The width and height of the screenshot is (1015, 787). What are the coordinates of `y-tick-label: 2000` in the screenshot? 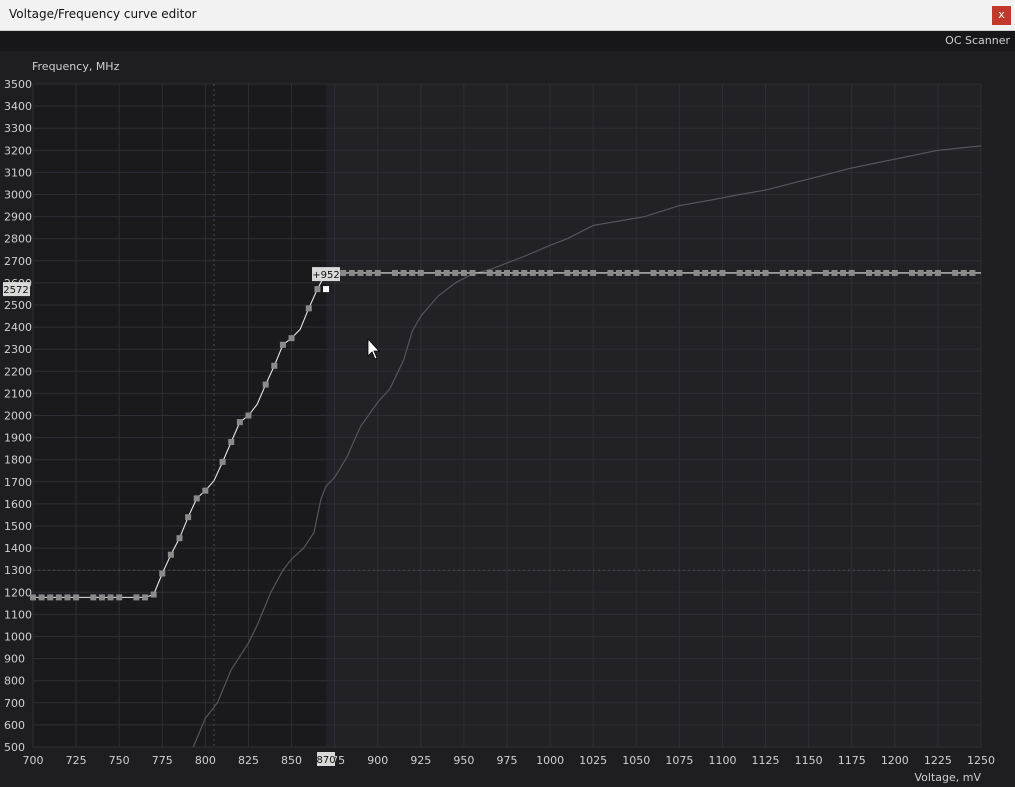 It's located at (18, 416).